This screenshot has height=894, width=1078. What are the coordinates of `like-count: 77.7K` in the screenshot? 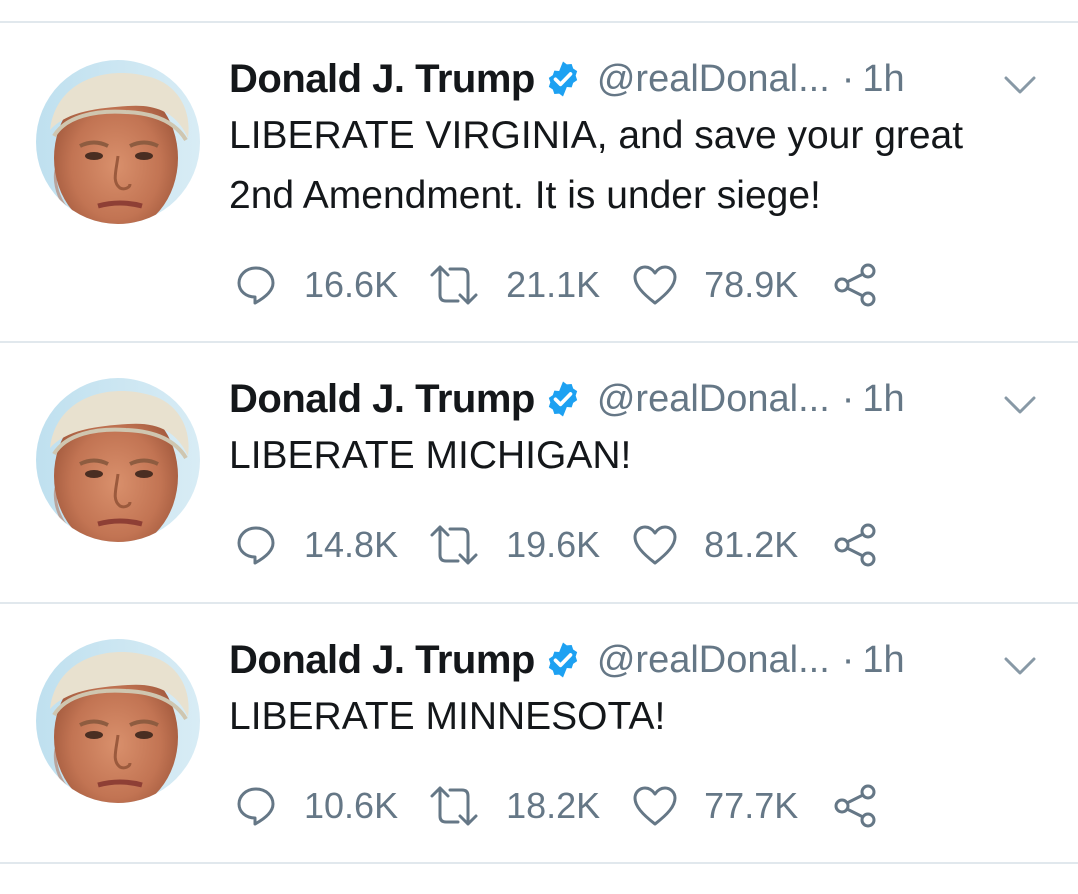 It's located at (751, 805).